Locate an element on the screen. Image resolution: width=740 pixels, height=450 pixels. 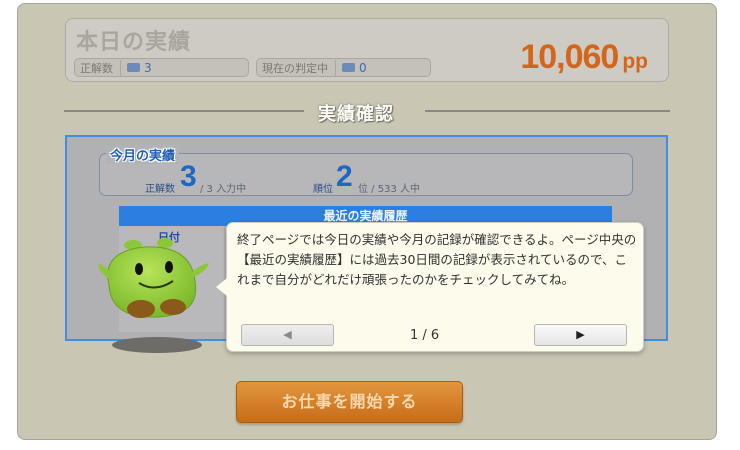
month-correct-label: 正解数 is located at coordinates (160, 189).